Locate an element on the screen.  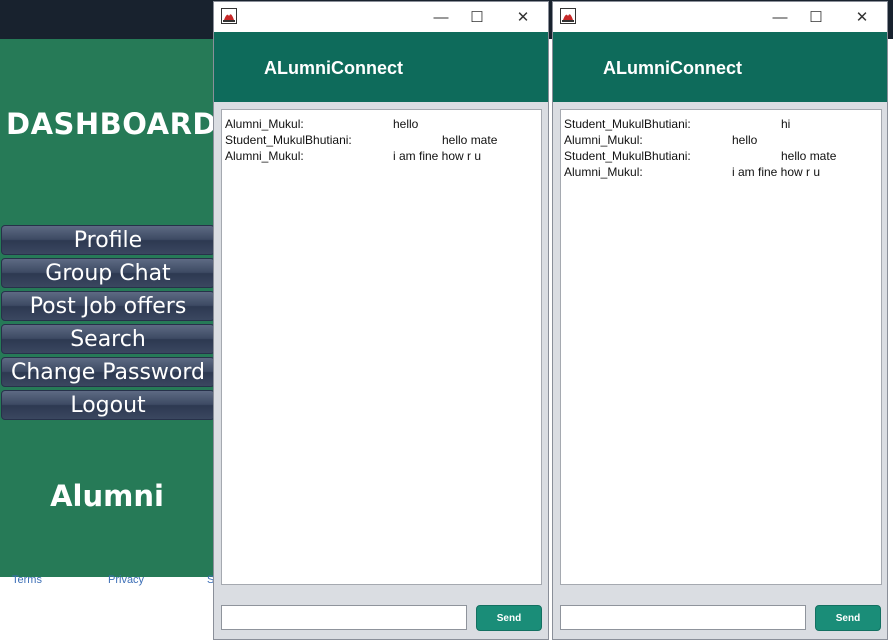
dashboard-title: DASHBOARD is located at coordinates (111, 124).